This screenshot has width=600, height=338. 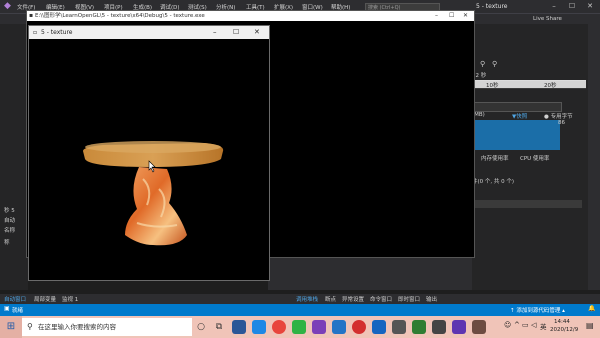 What do you see at coordinates (409, 299) in the screenshot?
I see `tab-immediate-window: 即时窗口` at bounding box center [409, 299].